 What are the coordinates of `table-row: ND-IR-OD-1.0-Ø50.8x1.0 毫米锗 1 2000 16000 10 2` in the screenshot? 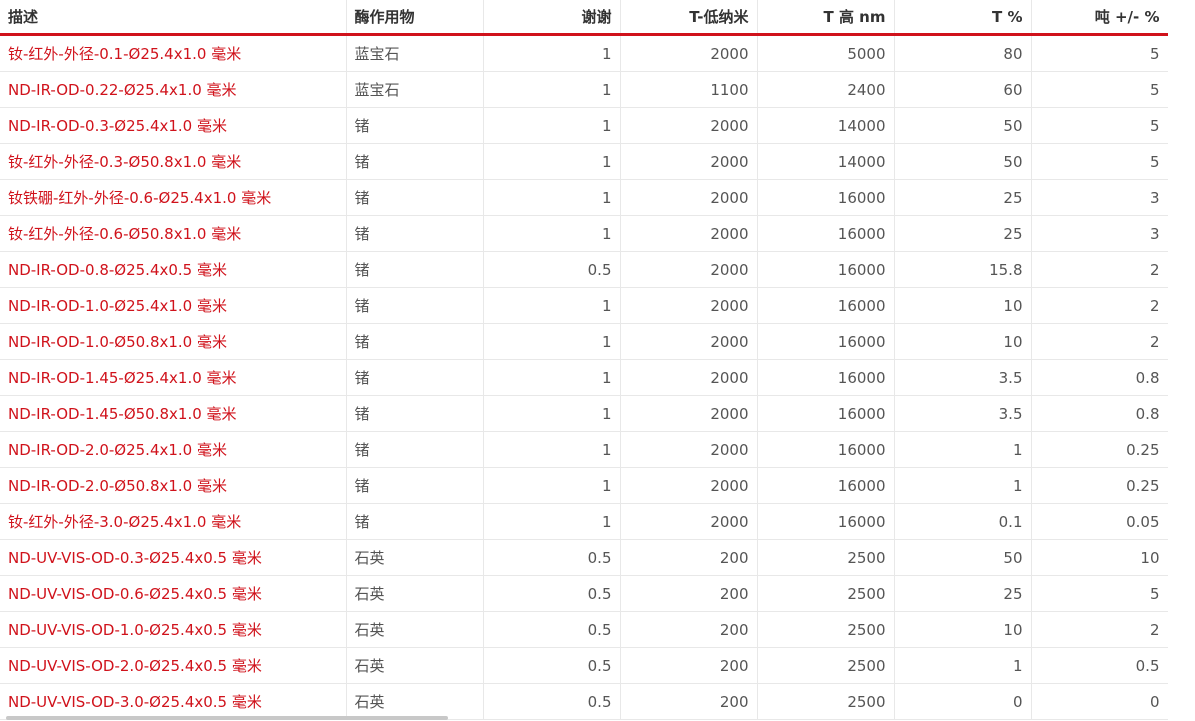 It's located at (584, 341).